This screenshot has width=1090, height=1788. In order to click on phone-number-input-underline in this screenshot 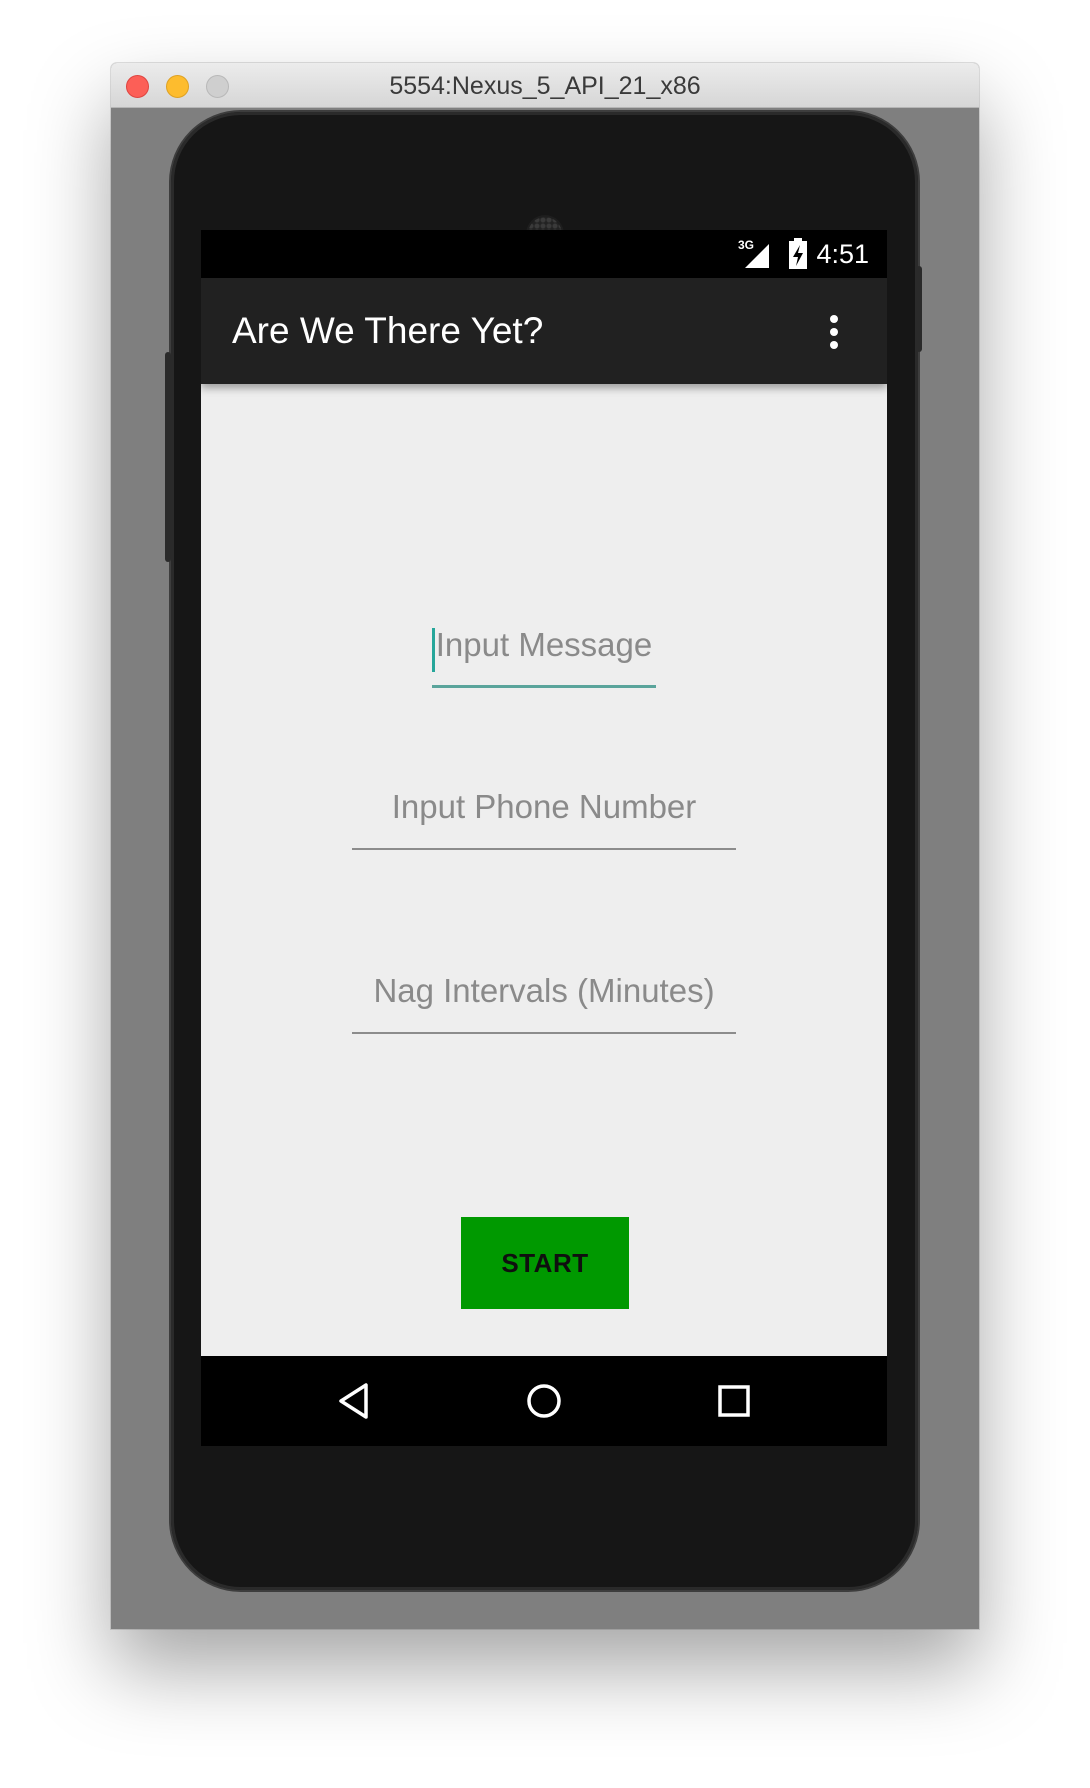, I will do `click(544, 849)`.